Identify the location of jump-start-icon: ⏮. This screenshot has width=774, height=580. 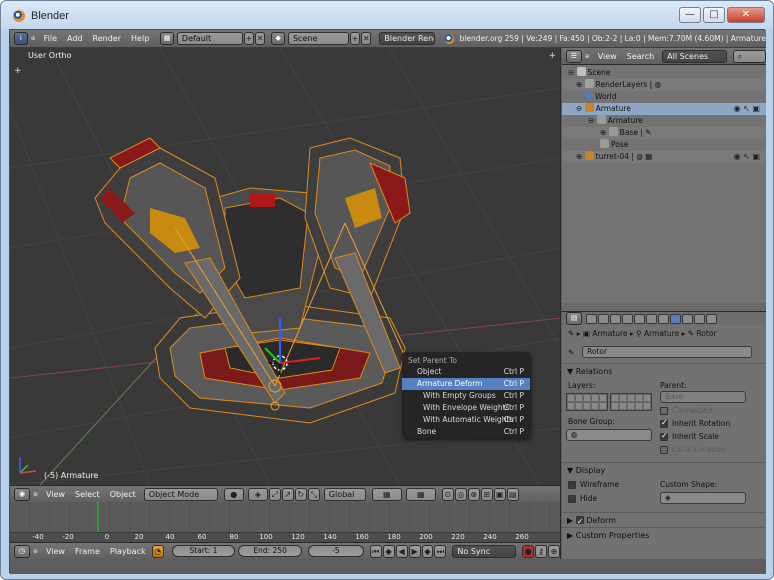
(375, 551).